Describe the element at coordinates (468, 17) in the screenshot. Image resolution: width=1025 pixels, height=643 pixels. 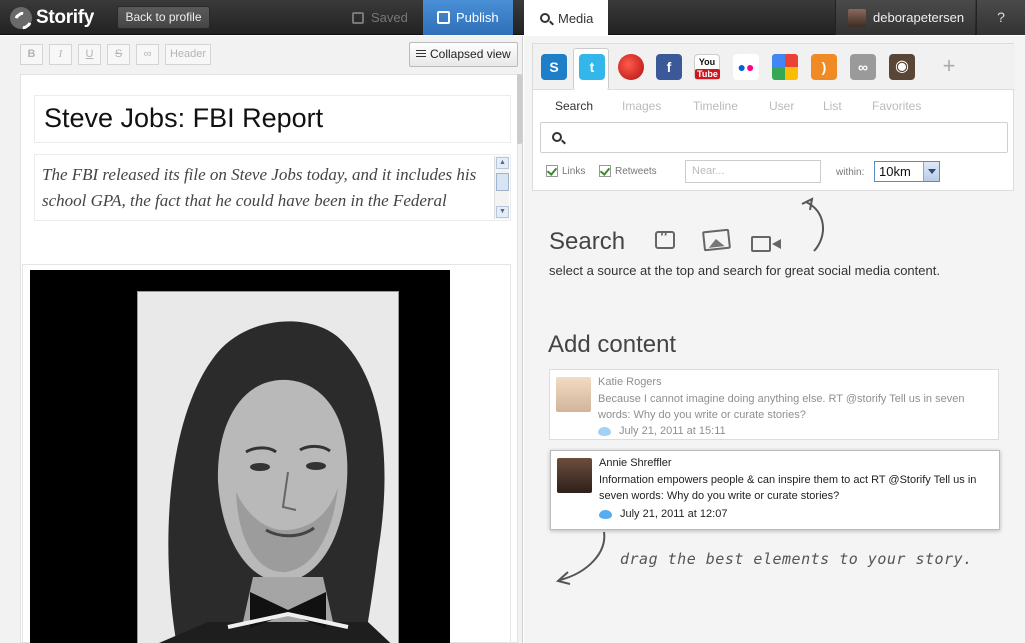
I see `publish-button: Publish` at that location.